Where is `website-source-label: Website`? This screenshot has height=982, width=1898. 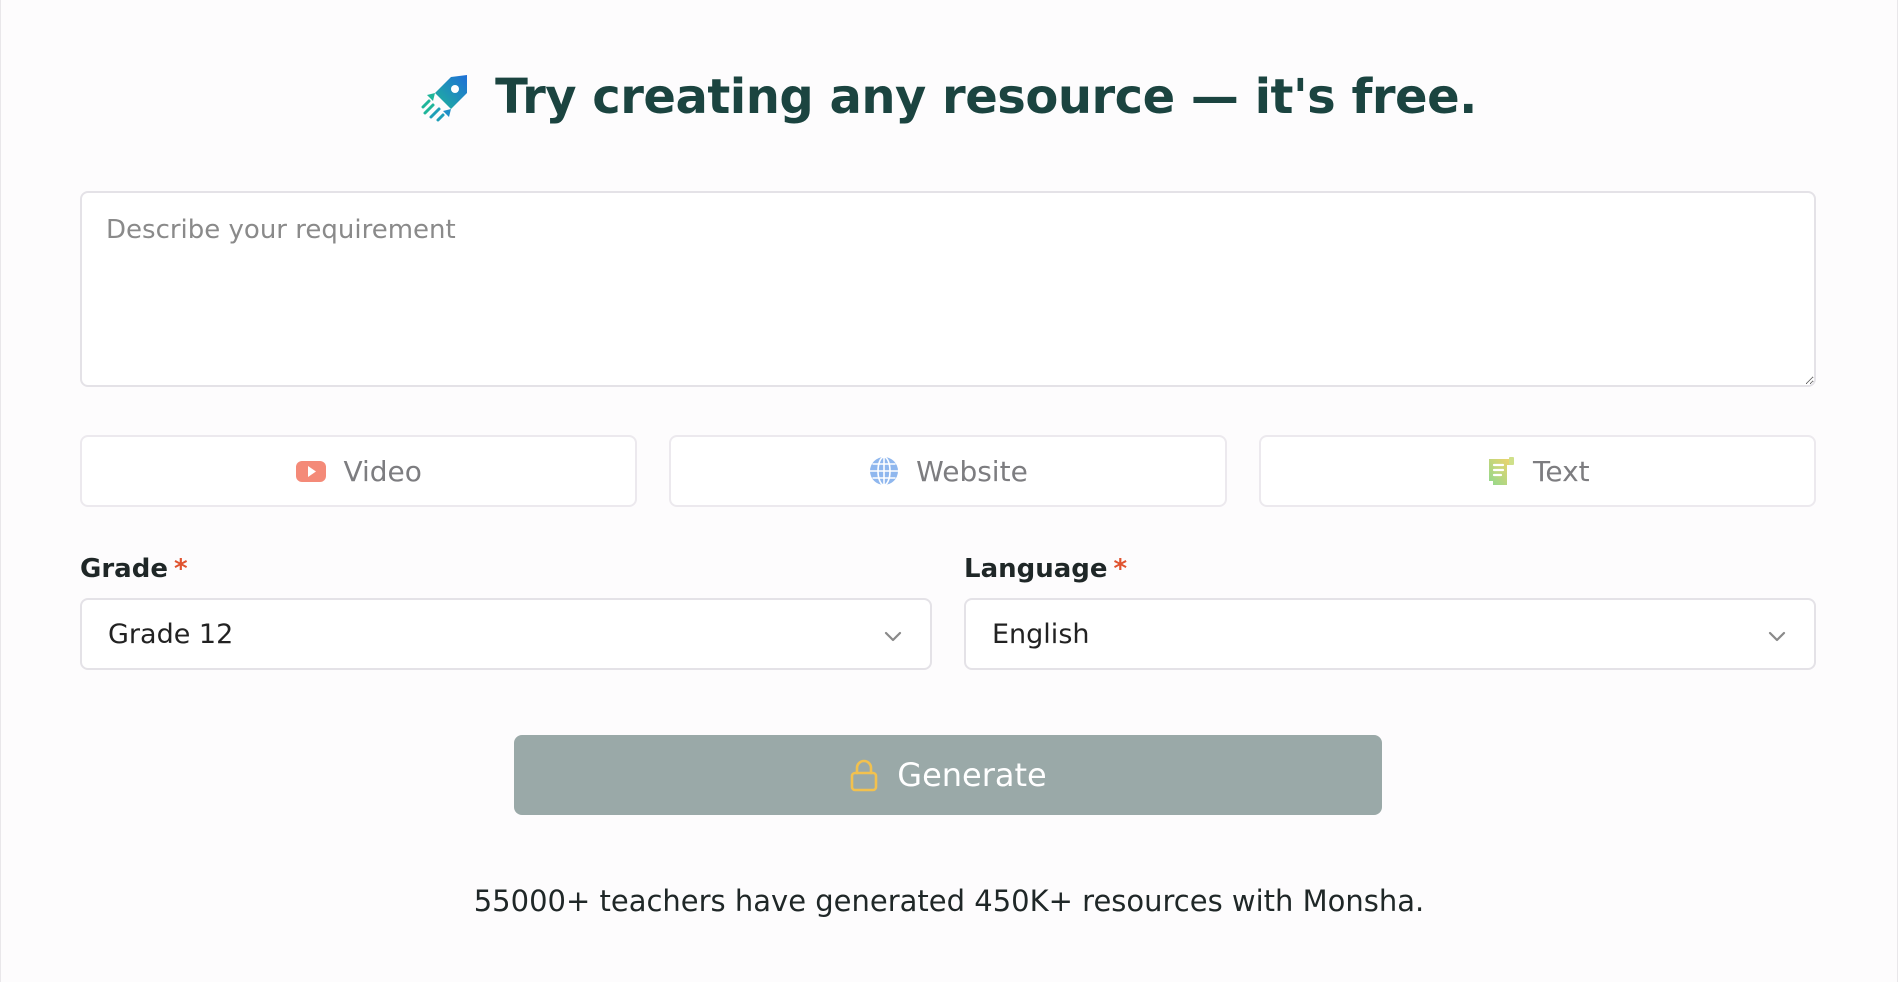 website-source-label: Website is located at coordinates (972, 471).